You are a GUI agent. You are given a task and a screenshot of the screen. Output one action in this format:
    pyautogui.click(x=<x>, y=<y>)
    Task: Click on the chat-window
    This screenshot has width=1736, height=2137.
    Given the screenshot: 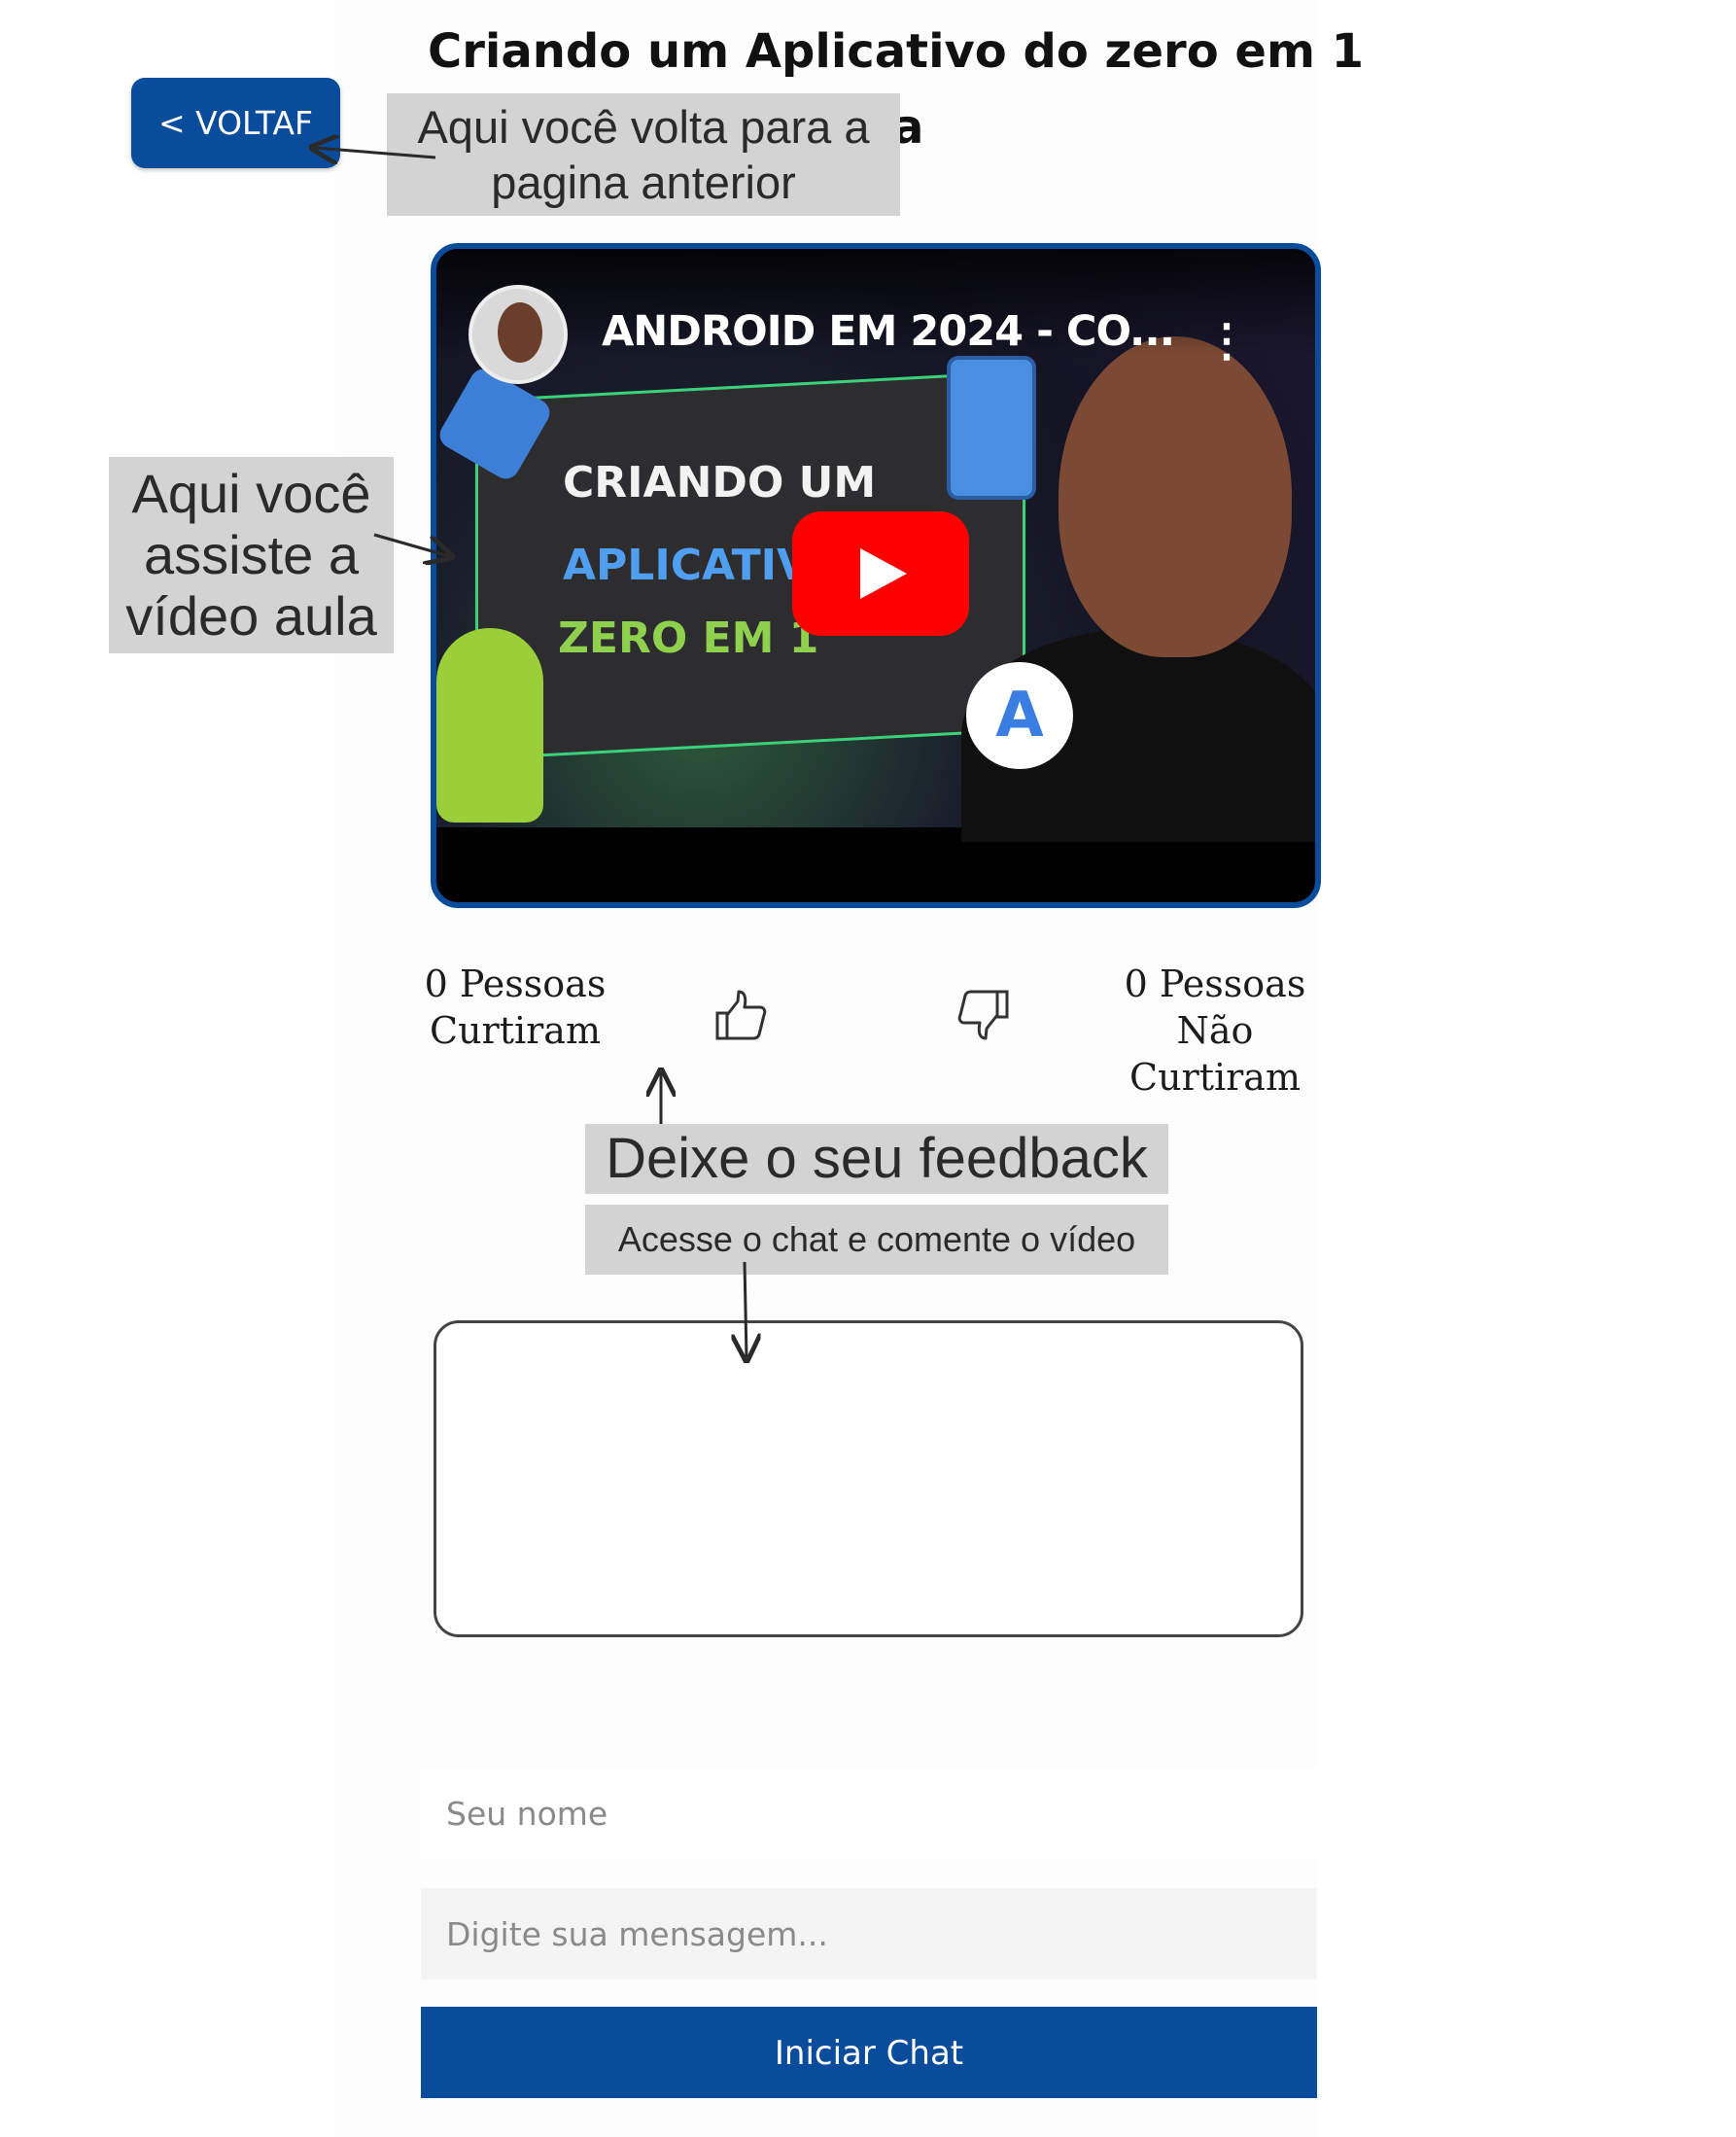 What is the action you would take?
    pyautogui.click(x=869, y=1478)
    